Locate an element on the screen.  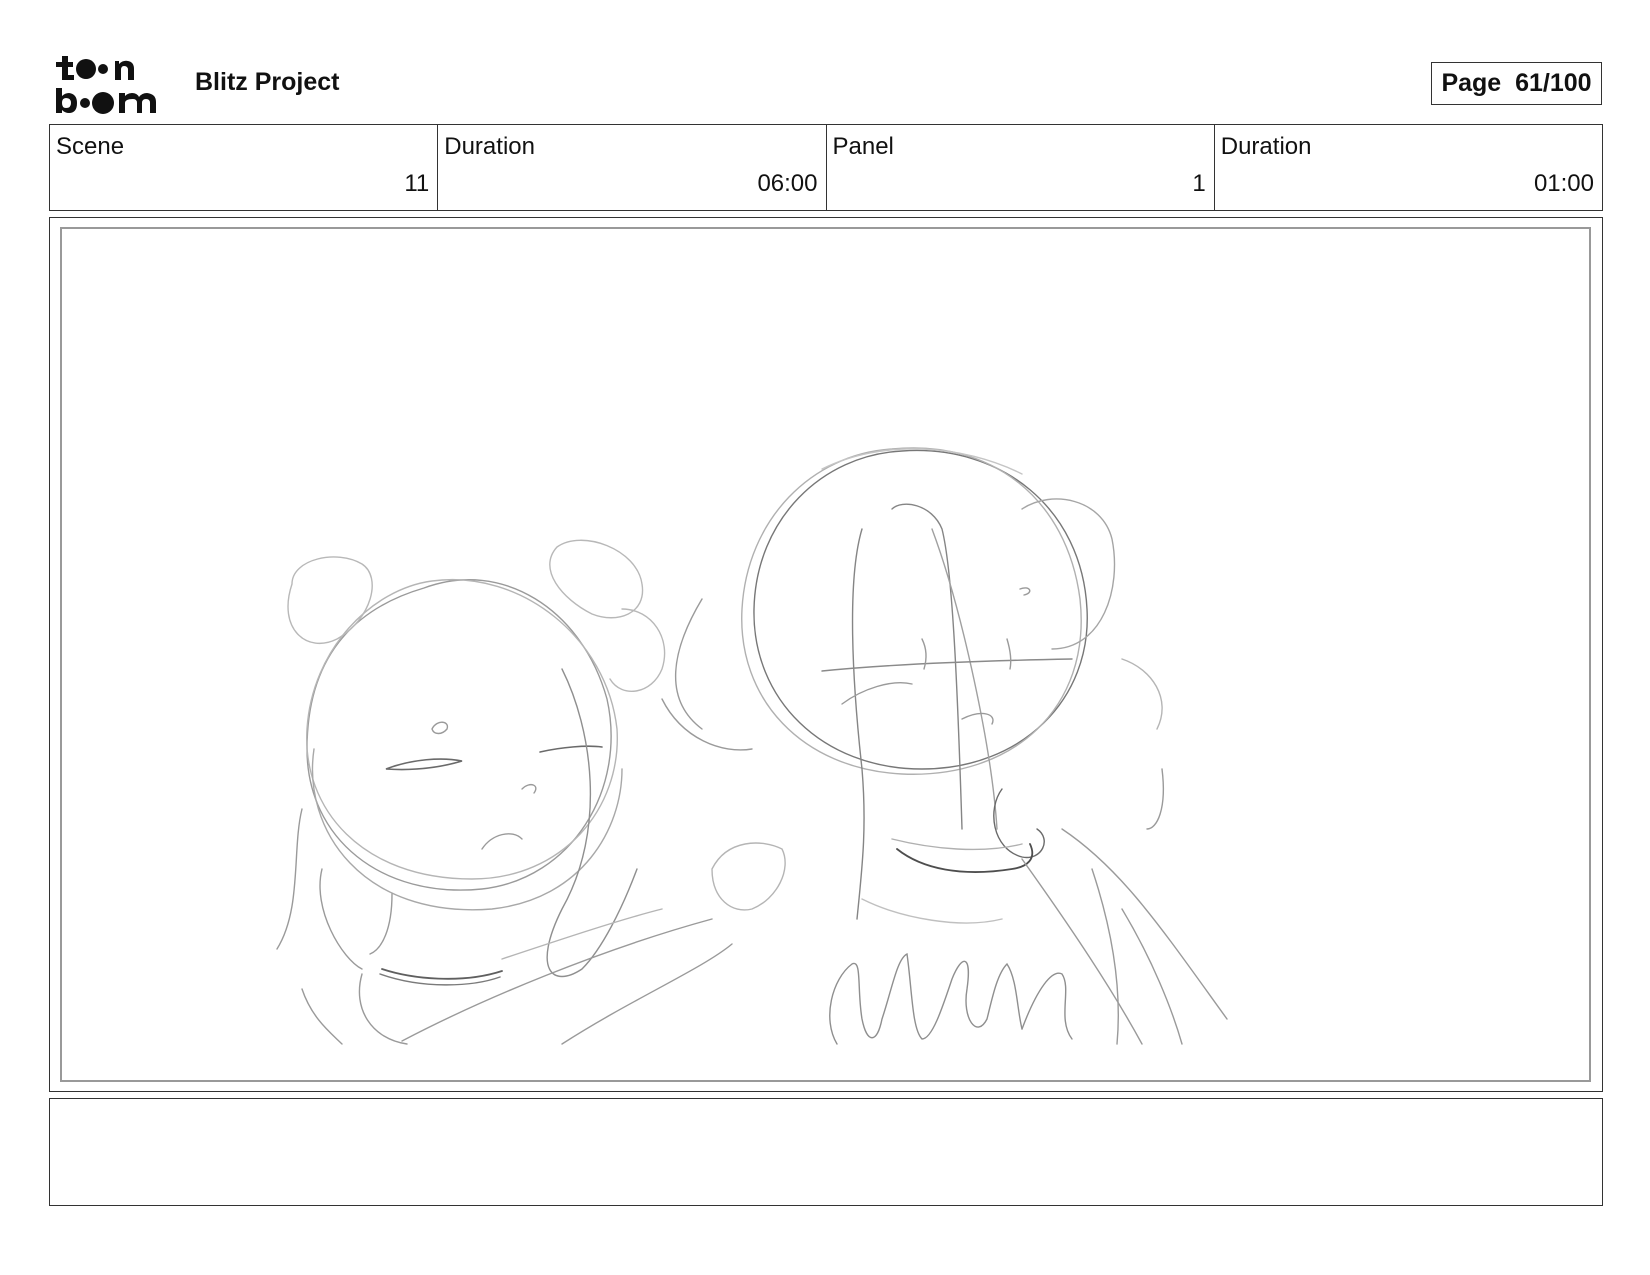
panel-value: 1 is located at coordinates (1199, 183).